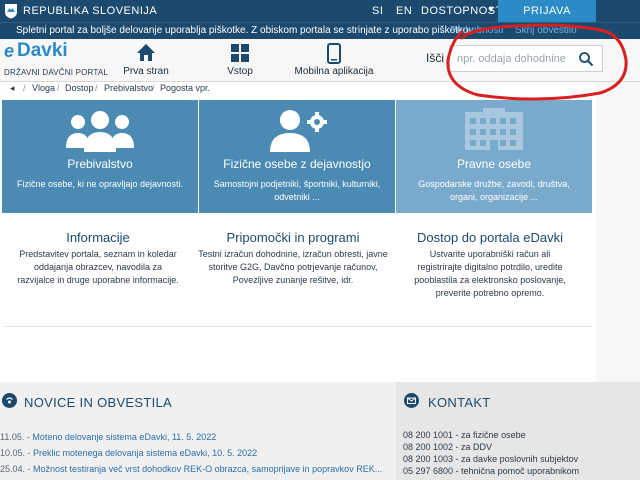 The height and width of the screenshot is (480, 640). Describe the element at coordinates (12, 88) in the screenshot. I see `chevron-left-icon: ◂` at that location.